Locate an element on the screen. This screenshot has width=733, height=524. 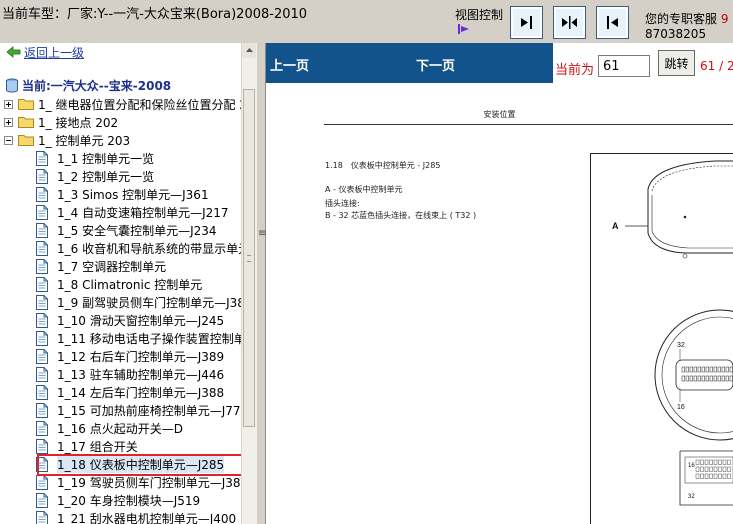
tree-item-label: 1_8 Climatronic 控制单元 is located at coordinates (130, 284).